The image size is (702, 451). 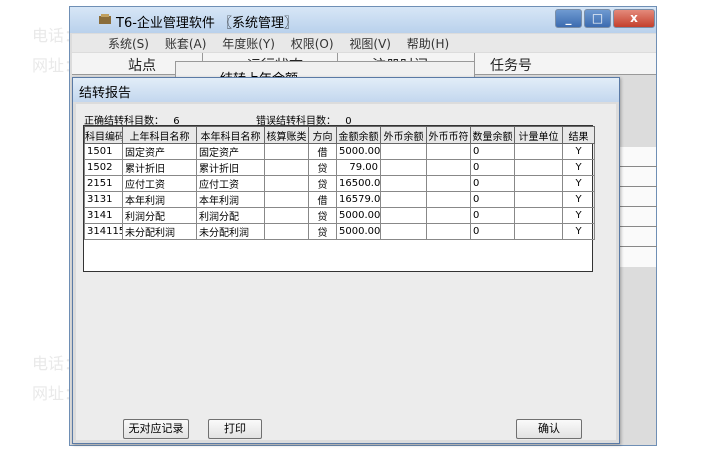 What do you see at coordinates (511, 66) in the screenshot?
I see `column-task-number: 任务号` at bounding box center [511, 66].